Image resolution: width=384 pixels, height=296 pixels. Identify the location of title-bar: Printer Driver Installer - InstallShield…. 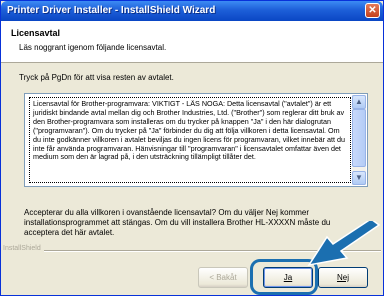
(192, 11).